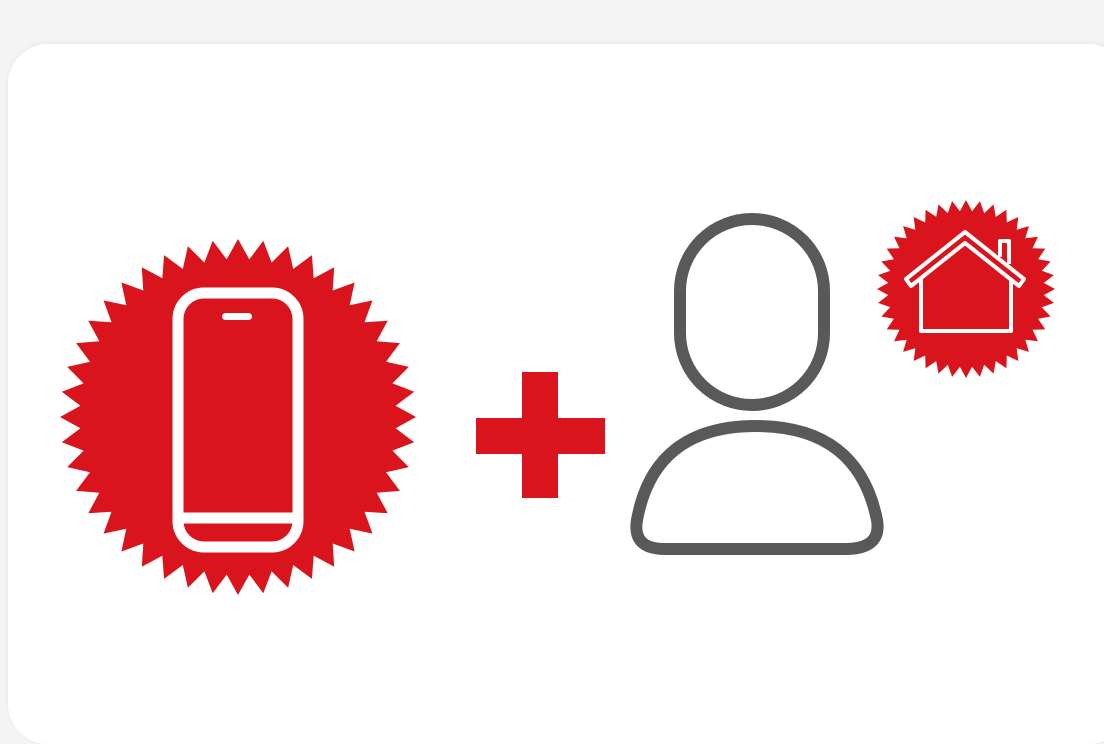  I want to click on plus-icon, so click(540, 435).